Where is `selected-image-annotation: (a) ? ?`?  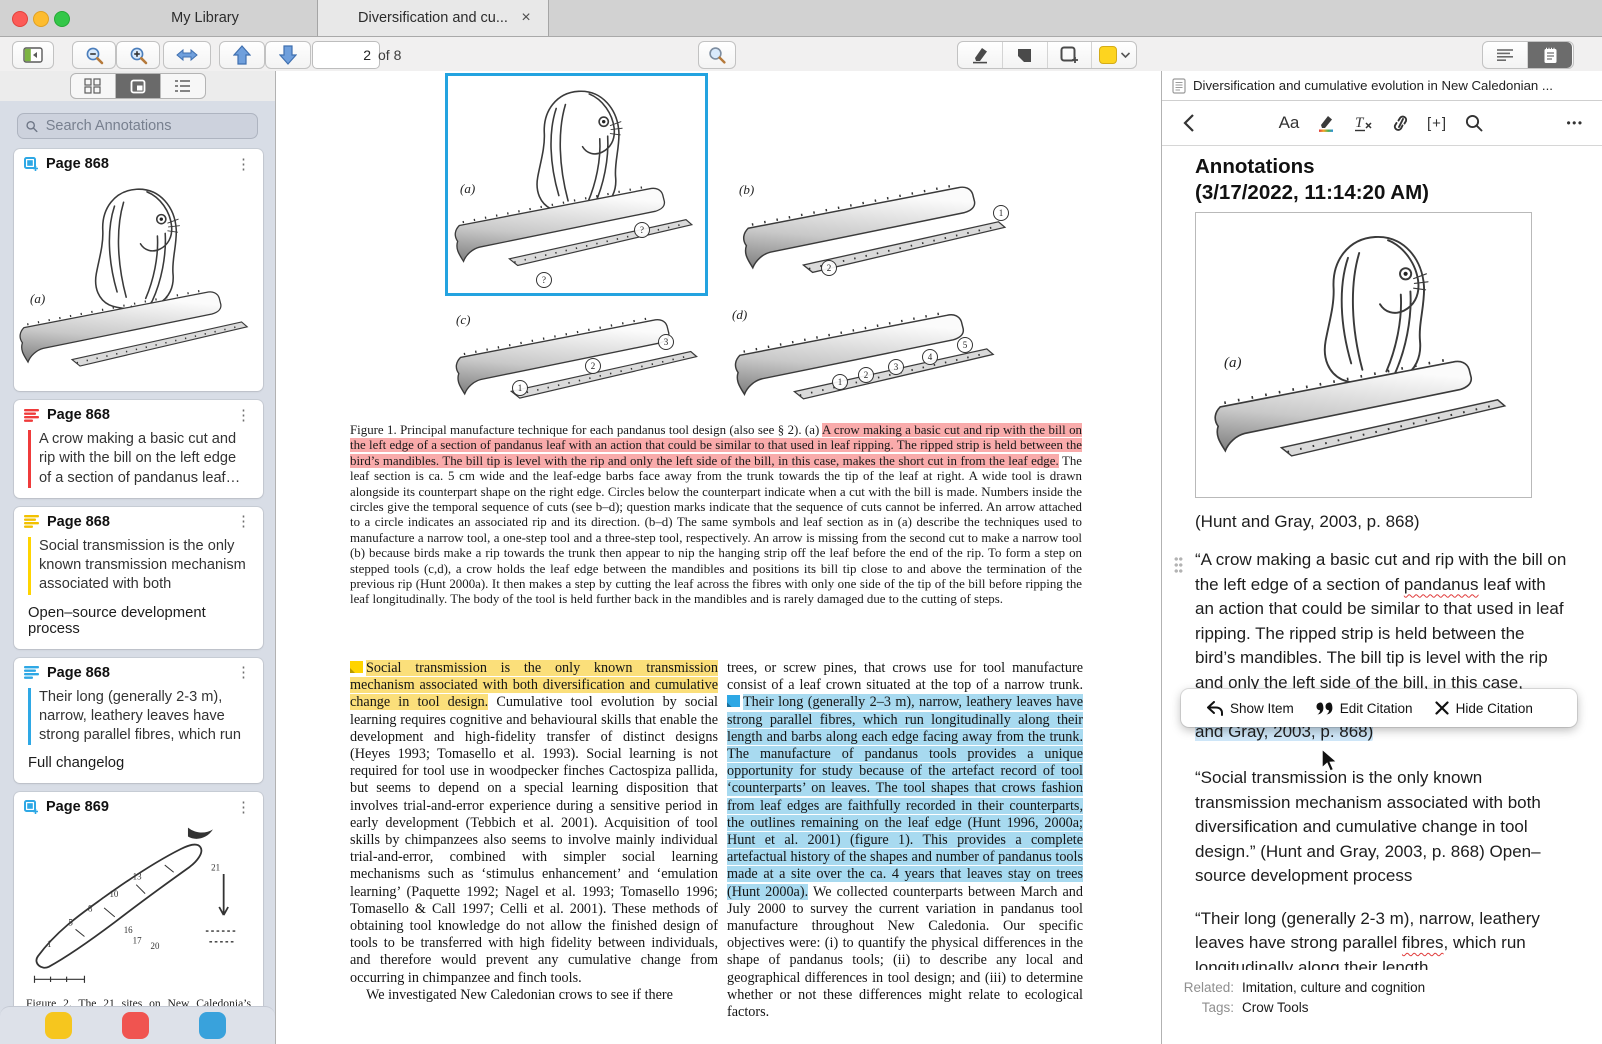 selected-image-annotation: (a) ? ? is located at coordinates (576, 184).